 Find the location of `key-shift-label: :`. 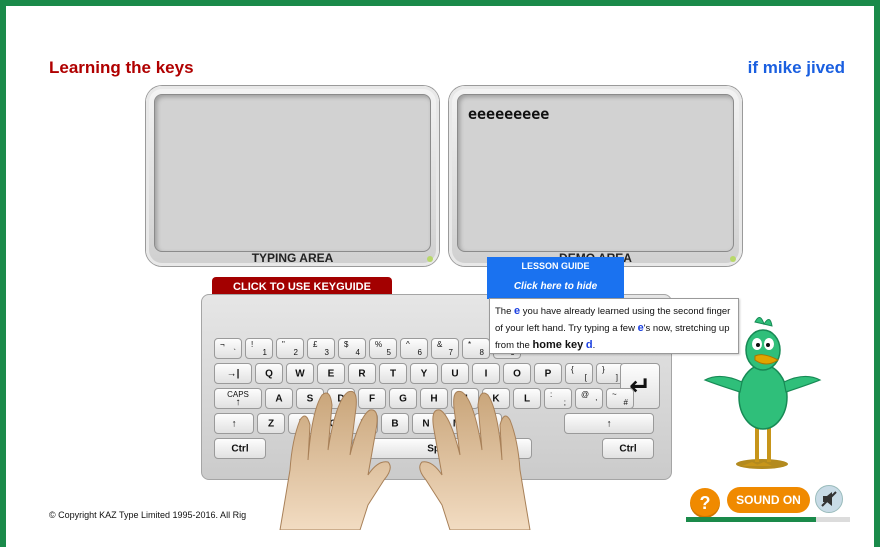

key-shift-label: : is located at coordinates (551, 394).